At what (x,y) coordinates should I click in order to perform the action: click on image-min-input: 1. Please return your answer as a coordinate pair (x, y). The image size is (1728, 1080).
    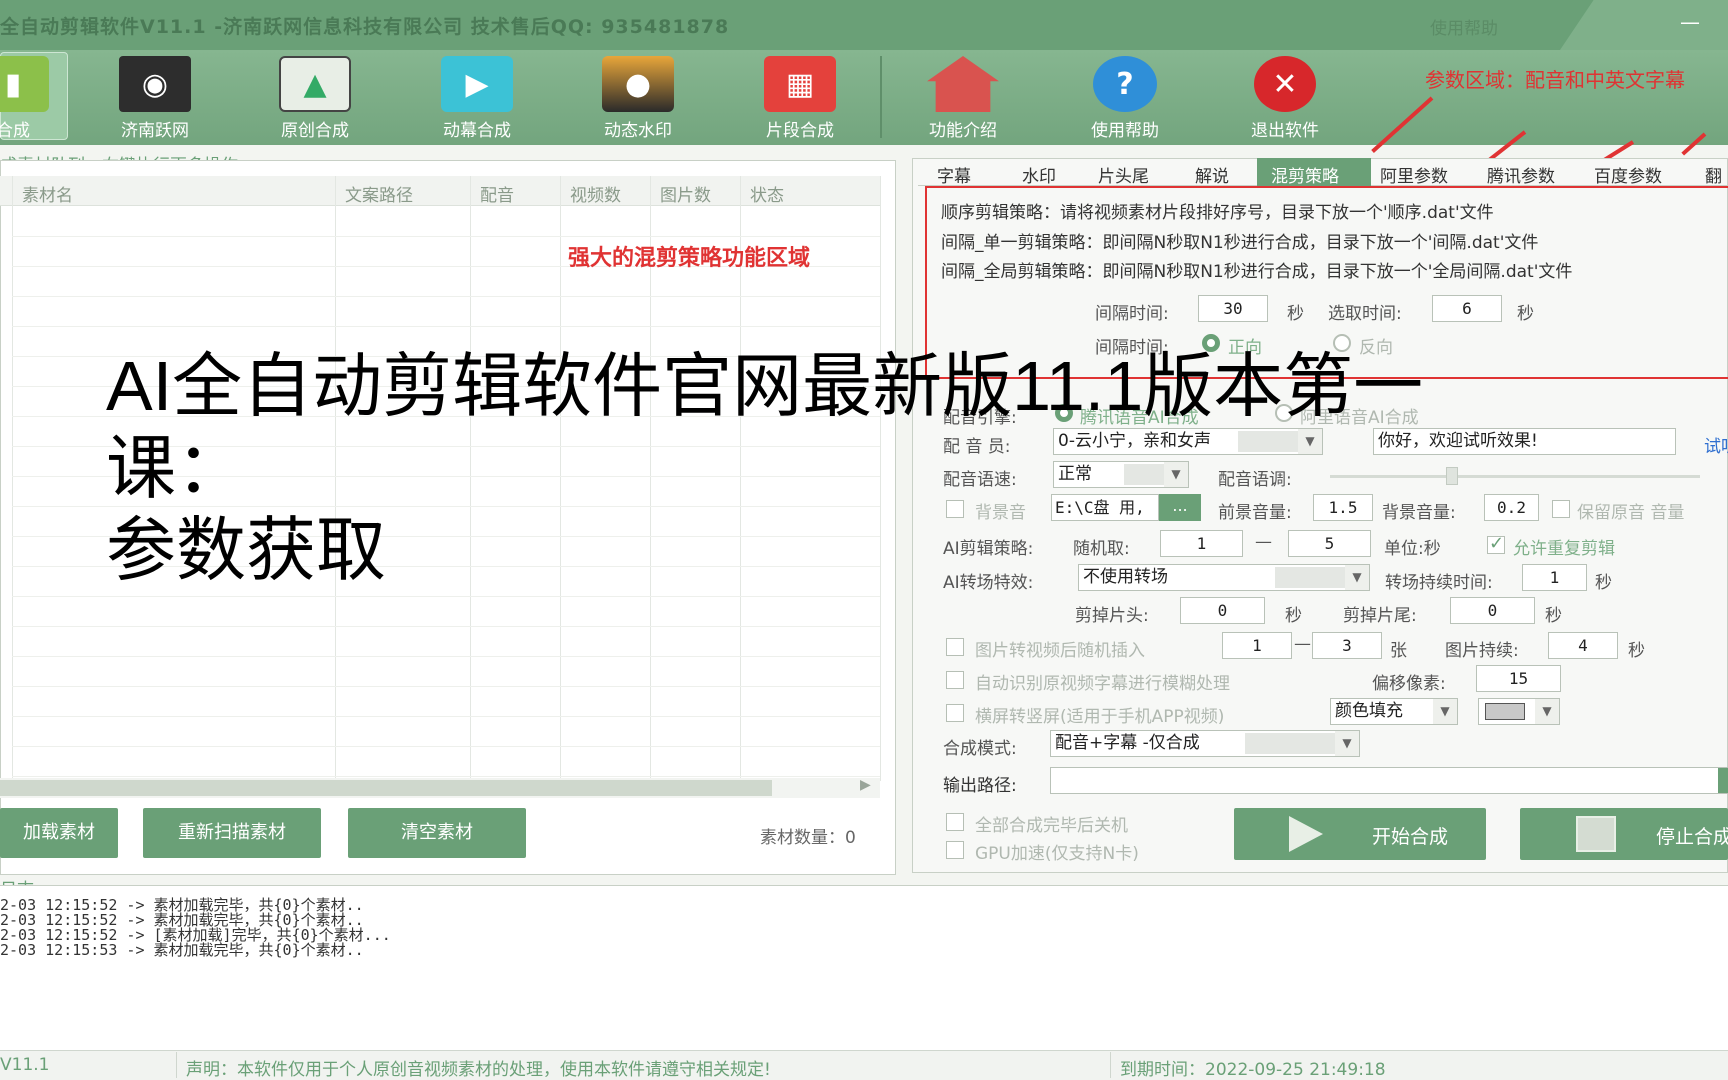
    Looking at the image, I should click on (1257, 645).